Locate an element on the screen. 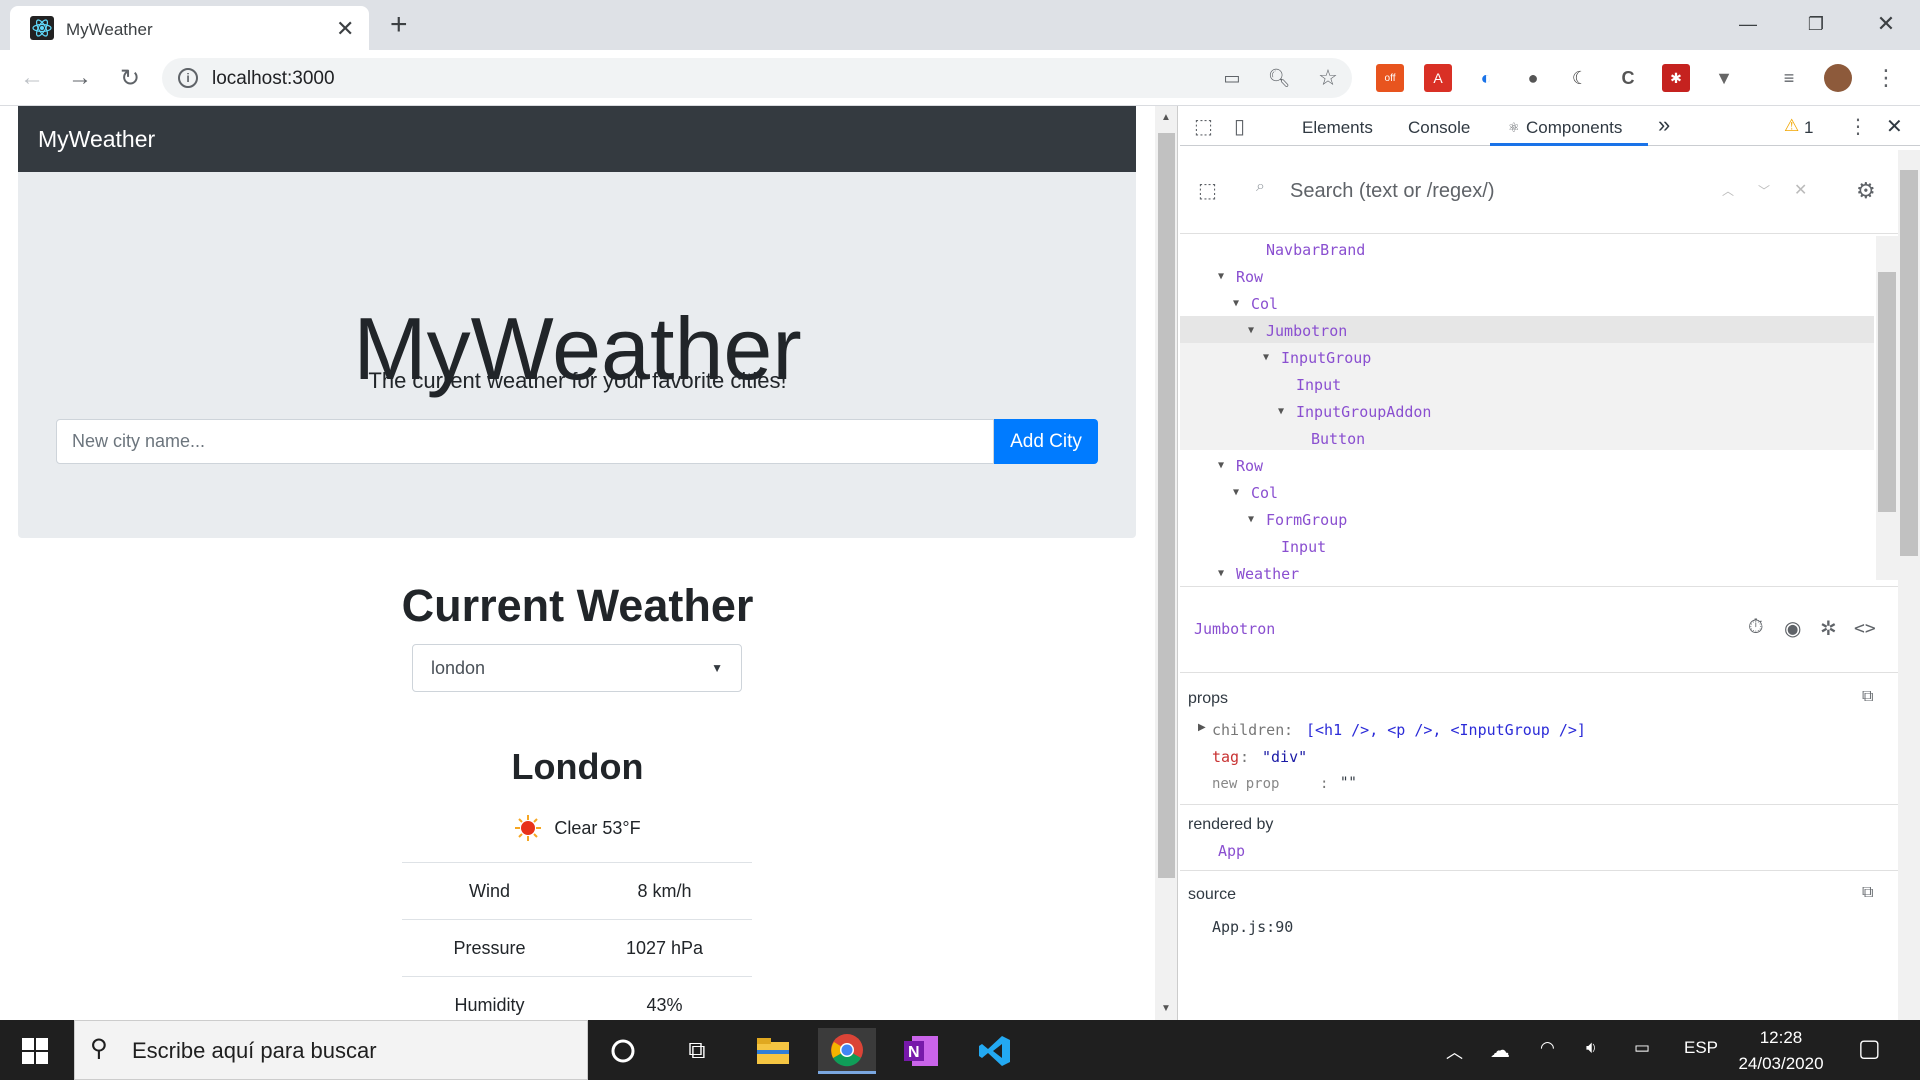 This screenshot has width=1920, height=1080. info-icon: i is located at coordinates (188, 78).